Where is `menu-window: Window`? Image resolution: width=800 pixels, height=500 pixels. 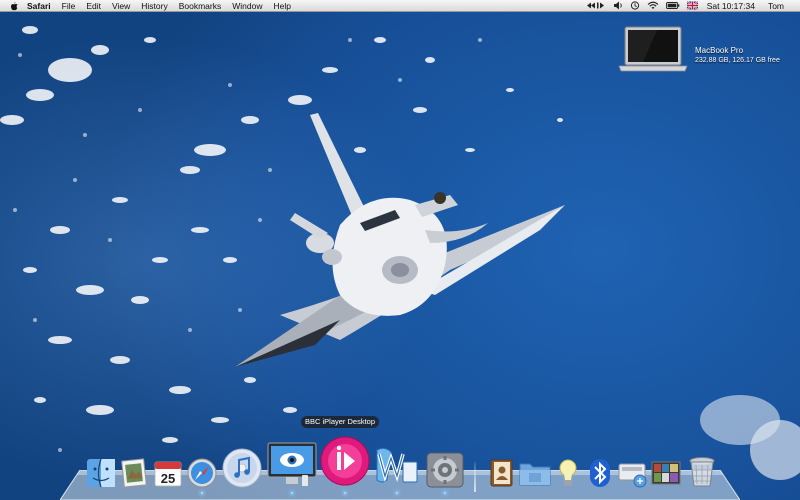 menu-window: Window is located at coordinates (247, 6).